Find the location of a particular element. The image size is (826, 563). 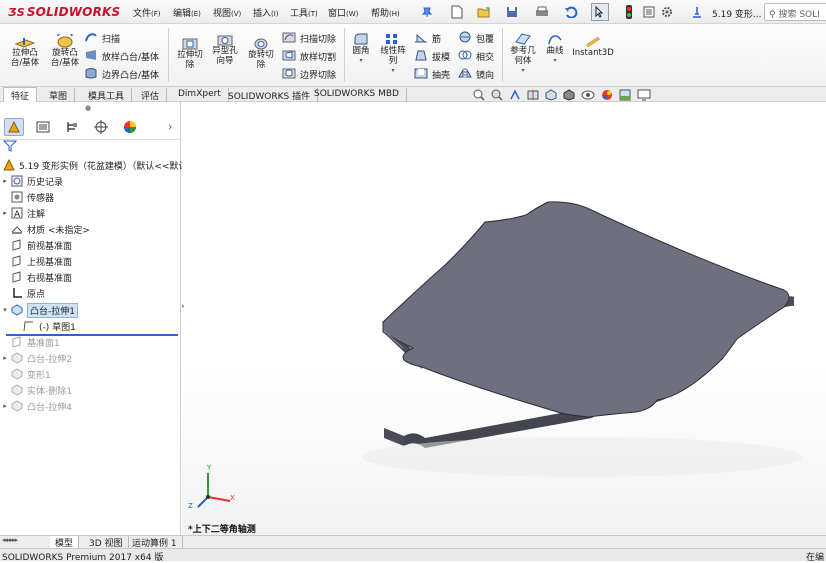

print-icon is located at coordinates (542, 12).